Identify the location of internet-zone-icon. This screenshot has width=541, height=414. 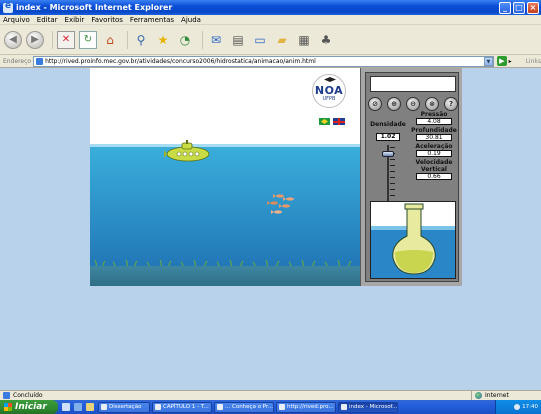
(478, 395).